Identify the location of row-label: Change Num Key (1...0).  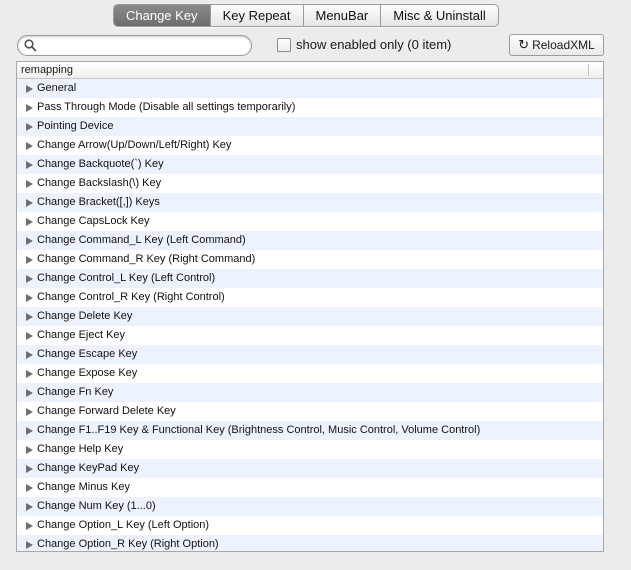
(96, 506).